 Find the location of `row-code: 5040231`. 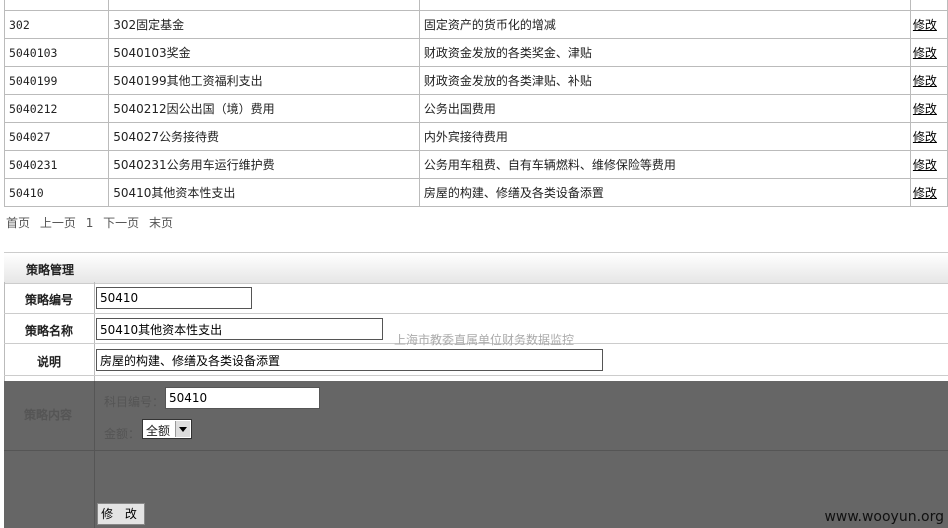

row-code: 5040231 is located at coordinates (56, 164).